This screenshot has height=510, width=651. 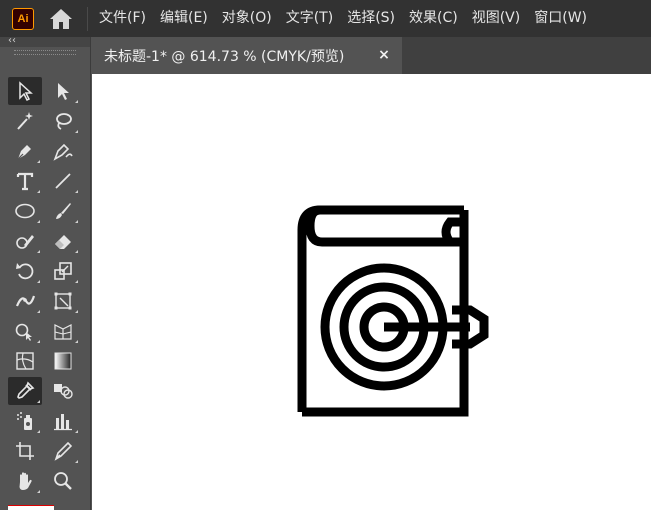 I want to click on arrow-icon, so click(x=26, y=91).